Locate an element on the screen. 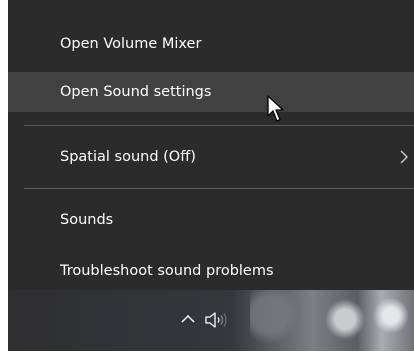 This screenshot has height=360, width=414. menu-item-label: Open Volume Mixer is located at coordinates (131, 44).